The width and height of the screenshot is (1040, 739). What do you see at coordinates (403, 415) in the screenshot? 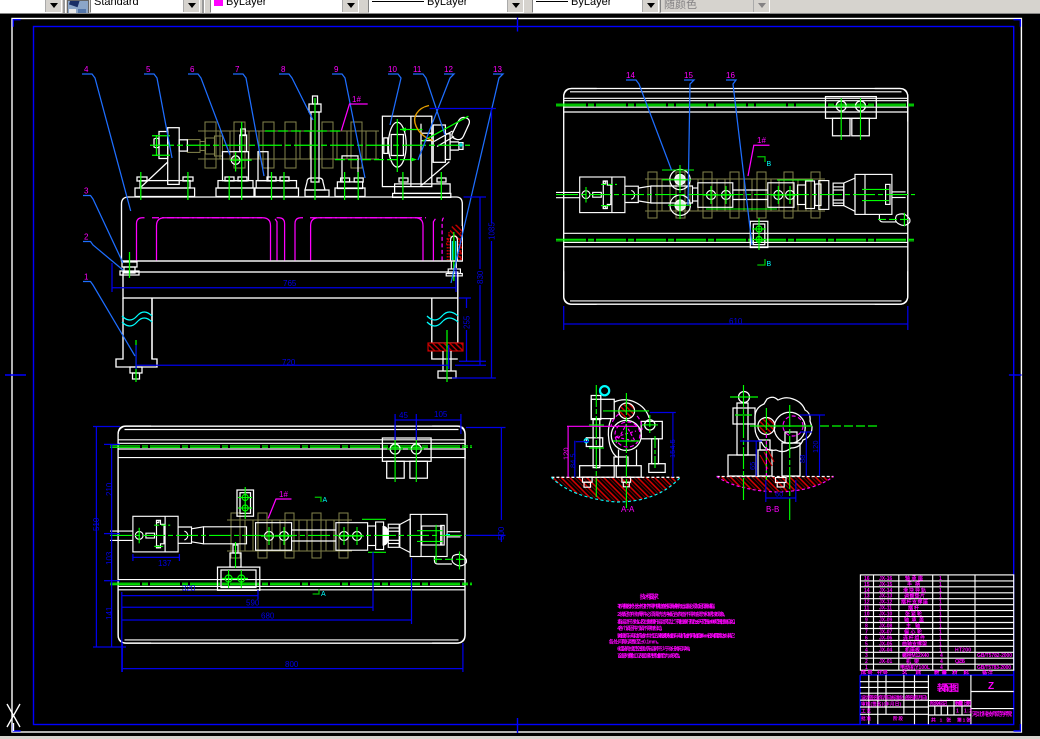
I see `svg-text: 45` at bounding box center [403, 415].